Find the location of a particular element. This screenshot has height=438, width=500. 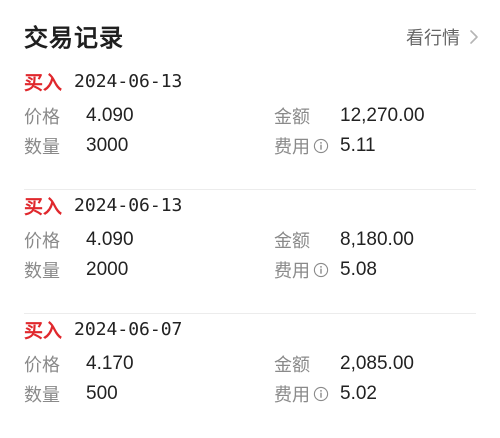

quantity-value: 3000 is located at coordinates (107, 145).